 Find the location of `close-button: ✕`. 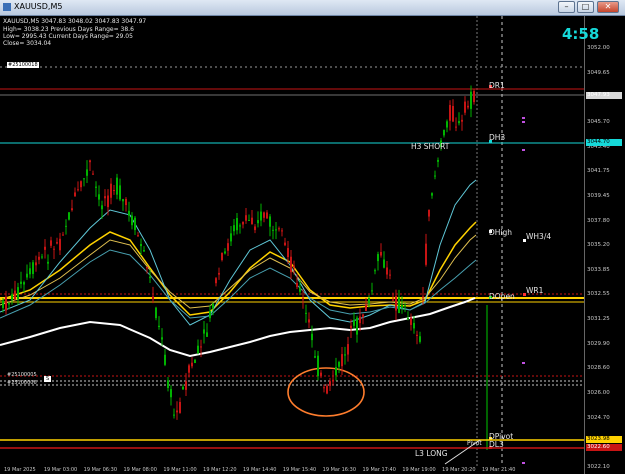

close-button: ✕ is located at coordinates (608, 7).